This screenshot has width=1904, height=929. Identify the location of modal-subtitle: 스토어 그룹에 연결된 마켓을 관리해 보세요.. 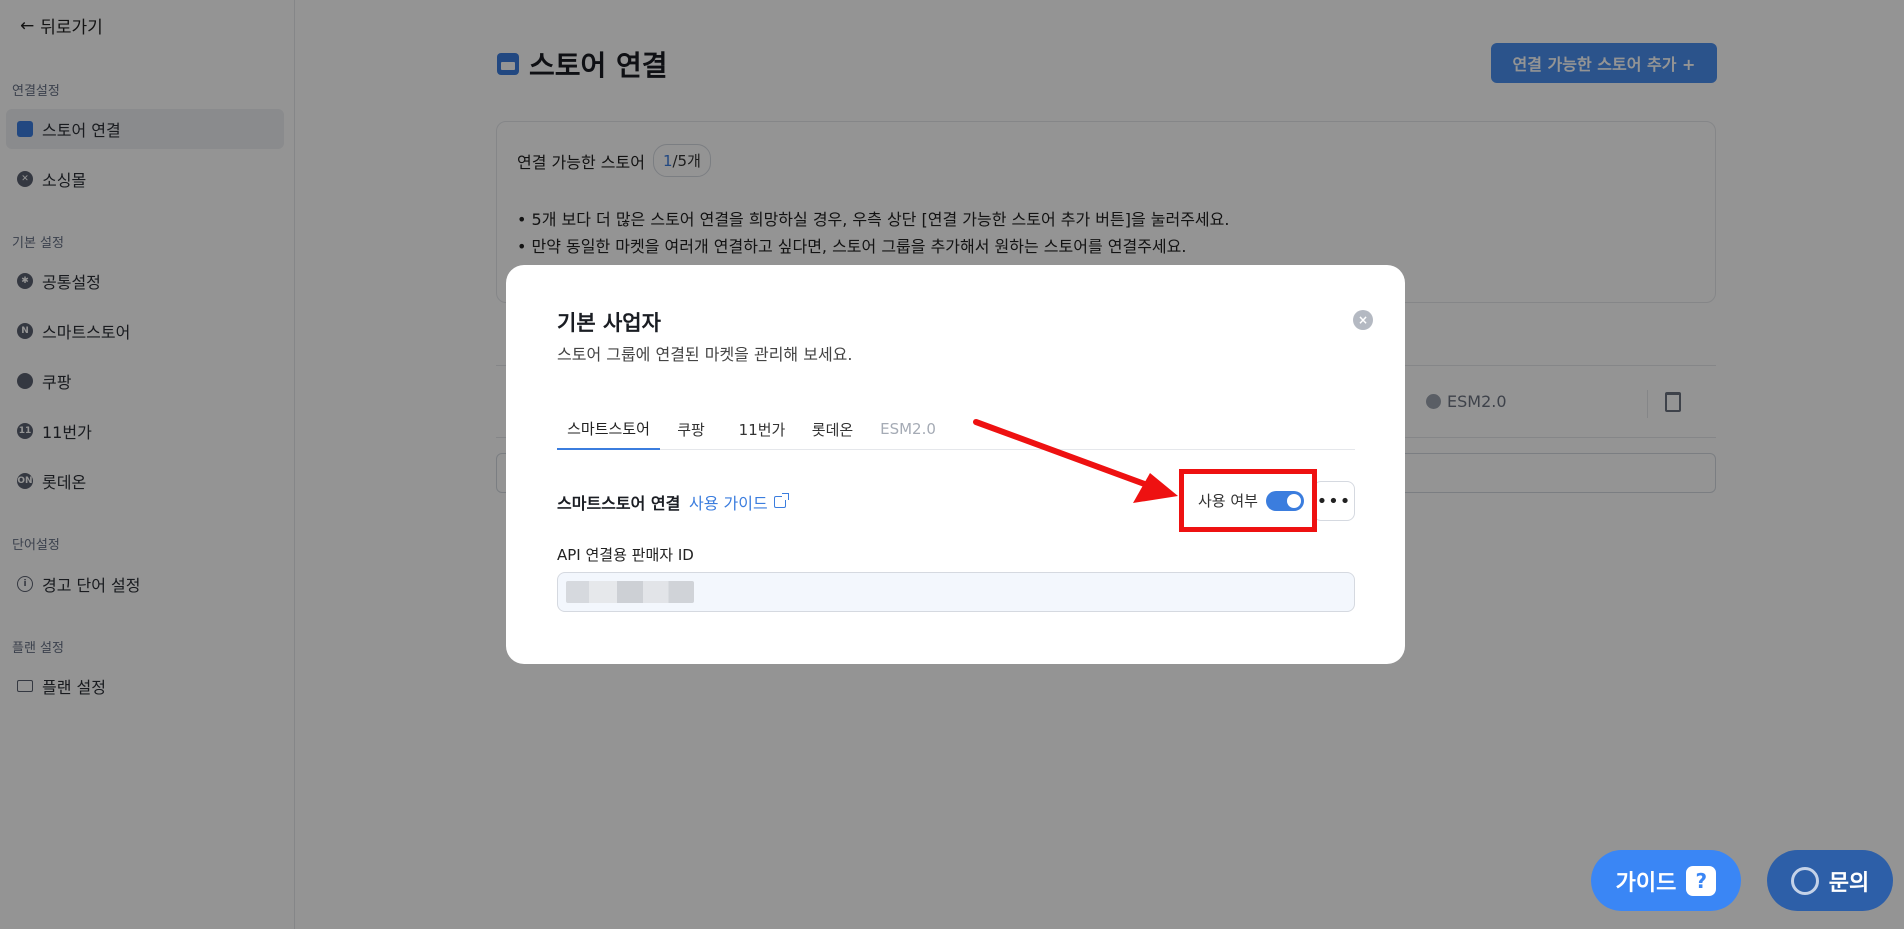
(705, 354).